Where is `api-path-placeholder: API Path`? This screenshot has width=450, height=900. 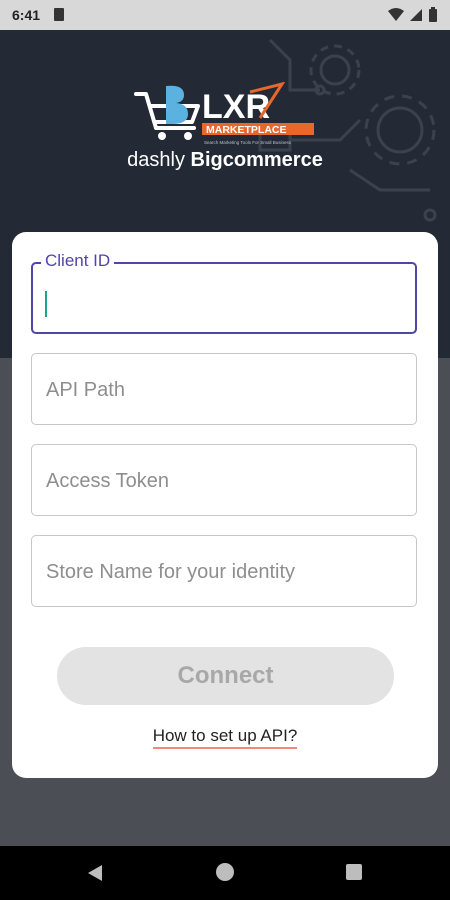
api-path-placeholder: API Path is located at coordinates (85, 390).